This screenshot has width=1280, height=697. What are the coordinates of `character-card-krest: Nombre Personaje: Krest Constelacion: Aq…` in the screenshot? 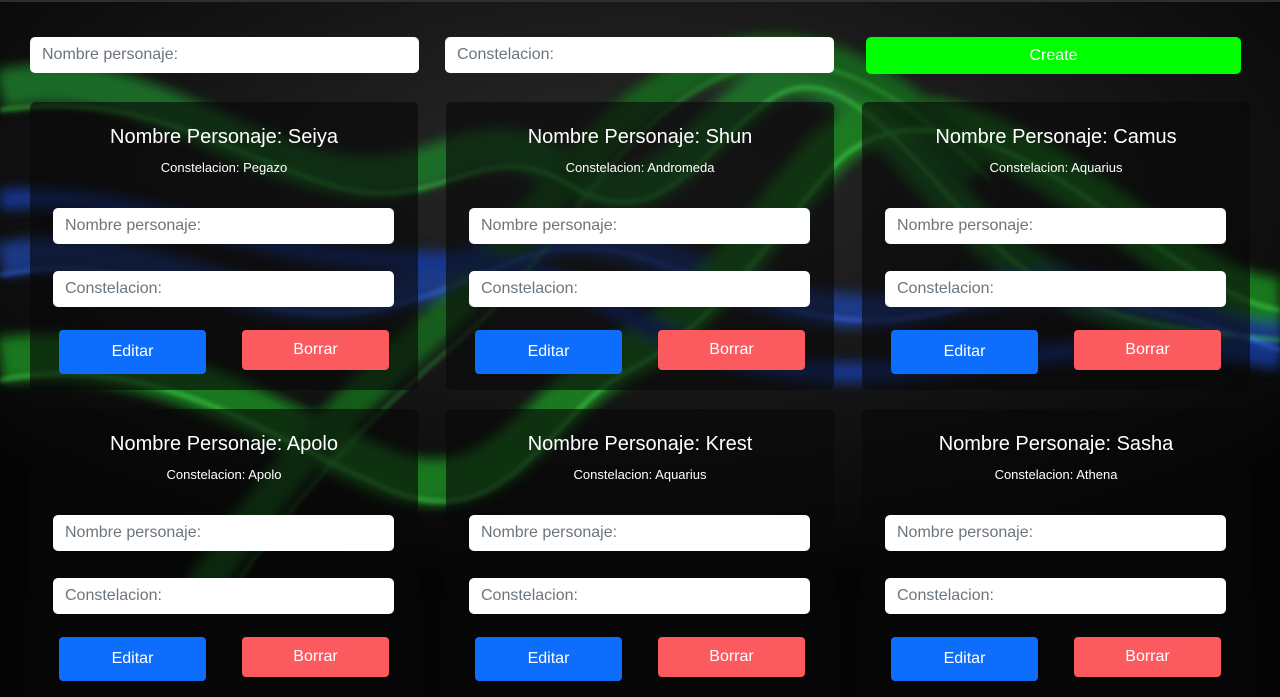 It's located at (640, 553).